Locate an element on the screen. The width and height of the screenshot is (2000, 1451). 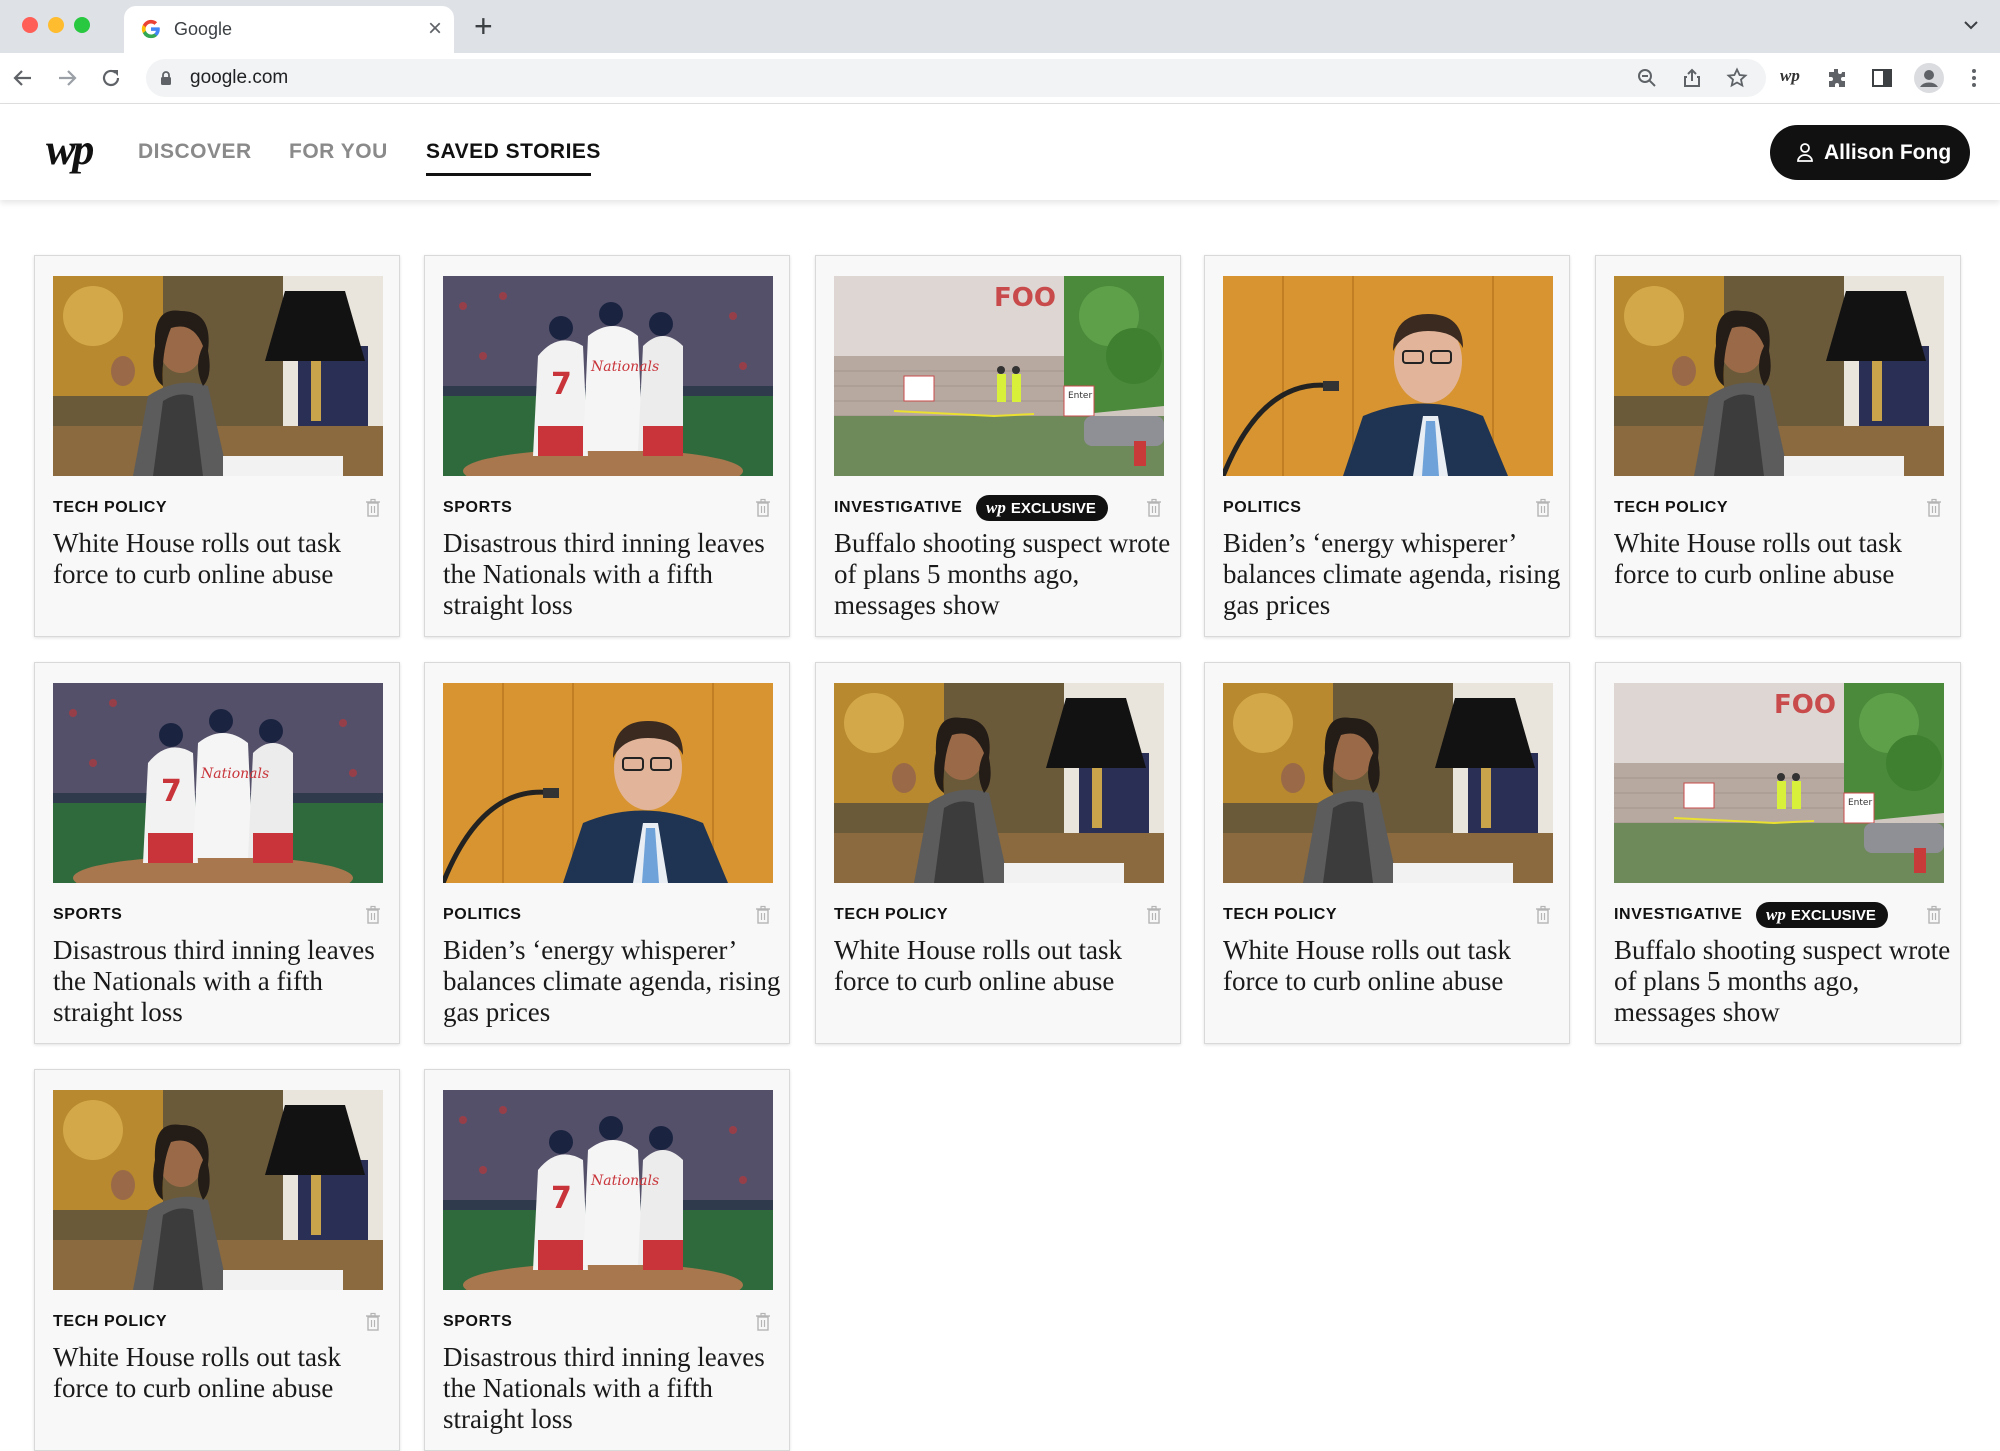
window-minimize-button is located at coordinates (56, 25).